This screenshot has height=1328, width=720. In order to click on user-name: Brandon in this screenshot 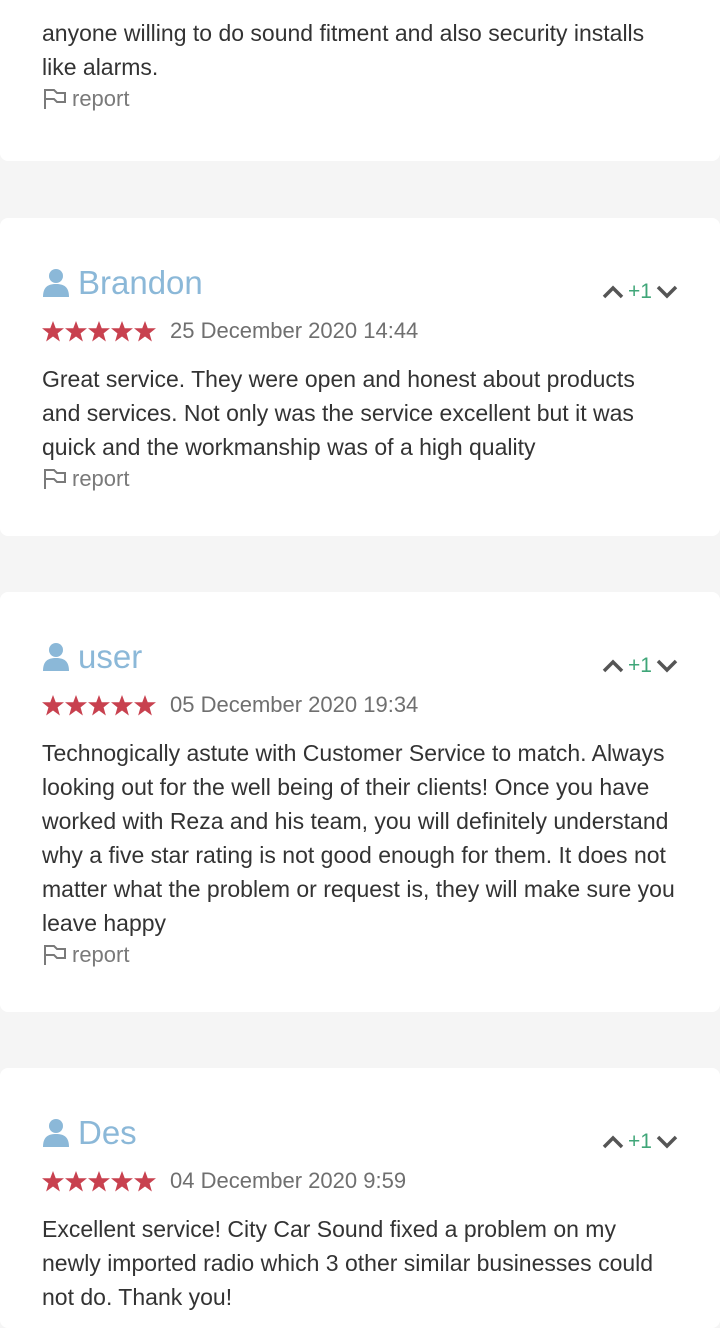, I will do `click(140, 282)`.